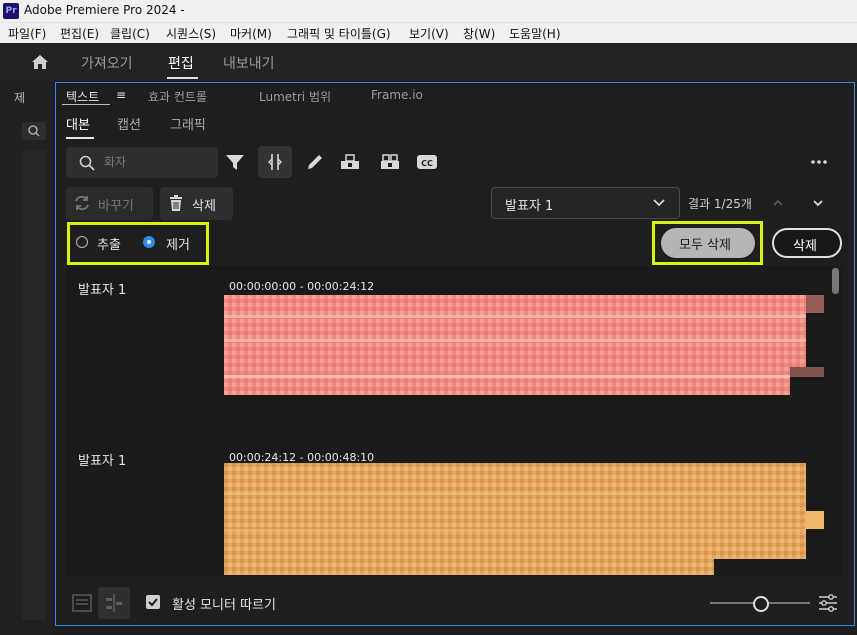 The image size is (857, 635). Describe the element at coordinates (40, 62) in the screenshot. I see `home-icon` at that location.